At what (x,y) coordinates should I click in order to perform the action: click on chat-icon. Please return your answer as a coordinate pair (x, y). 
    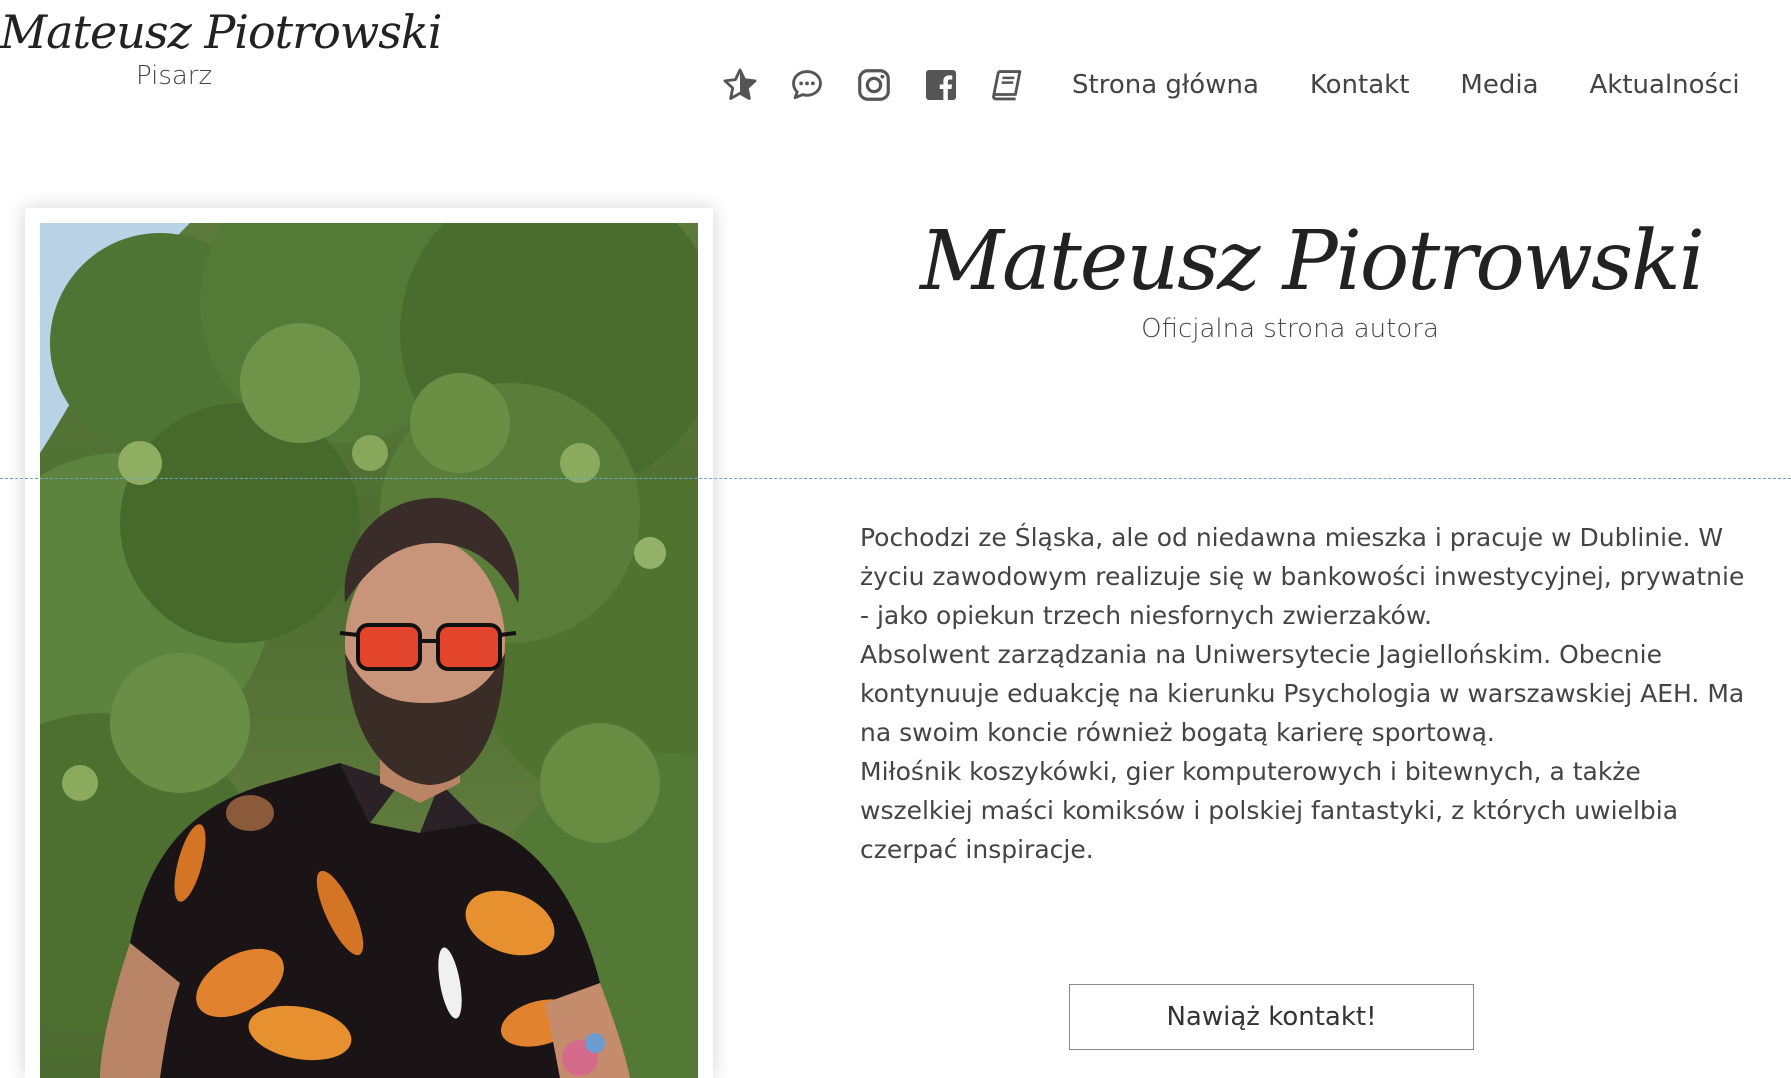
    Looking at the image, I should click on (807, 85).